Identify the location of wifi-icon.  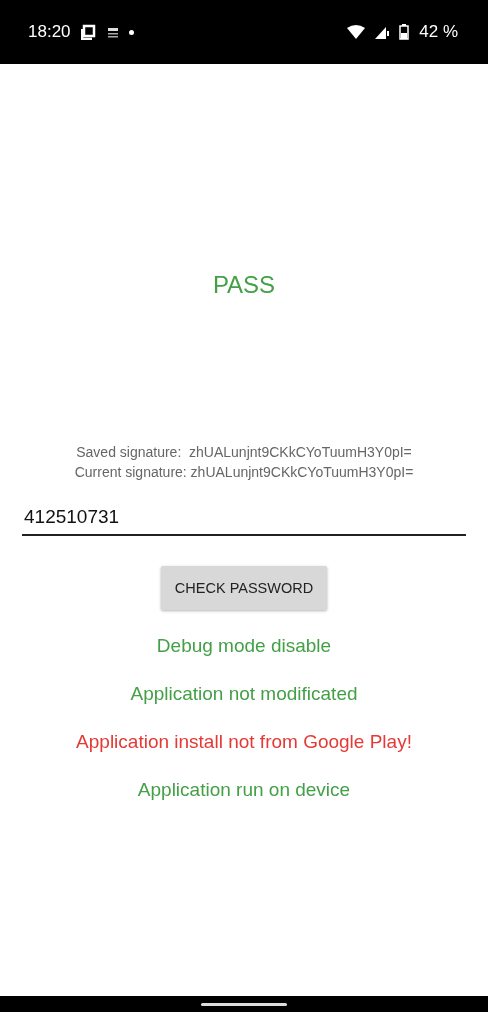
(356, 32).